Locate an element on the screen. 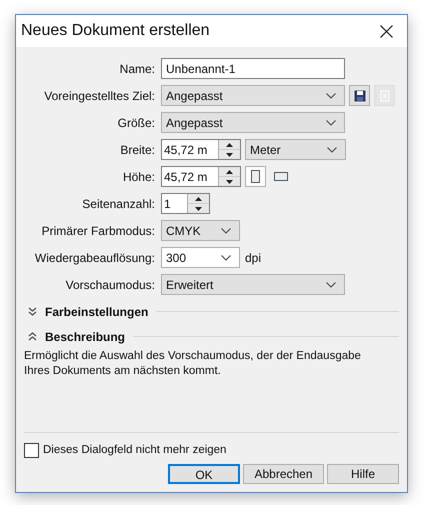 The image size is (426, 505). window-title: Neues Dokument erstellen is located at coordinates (115, 31).